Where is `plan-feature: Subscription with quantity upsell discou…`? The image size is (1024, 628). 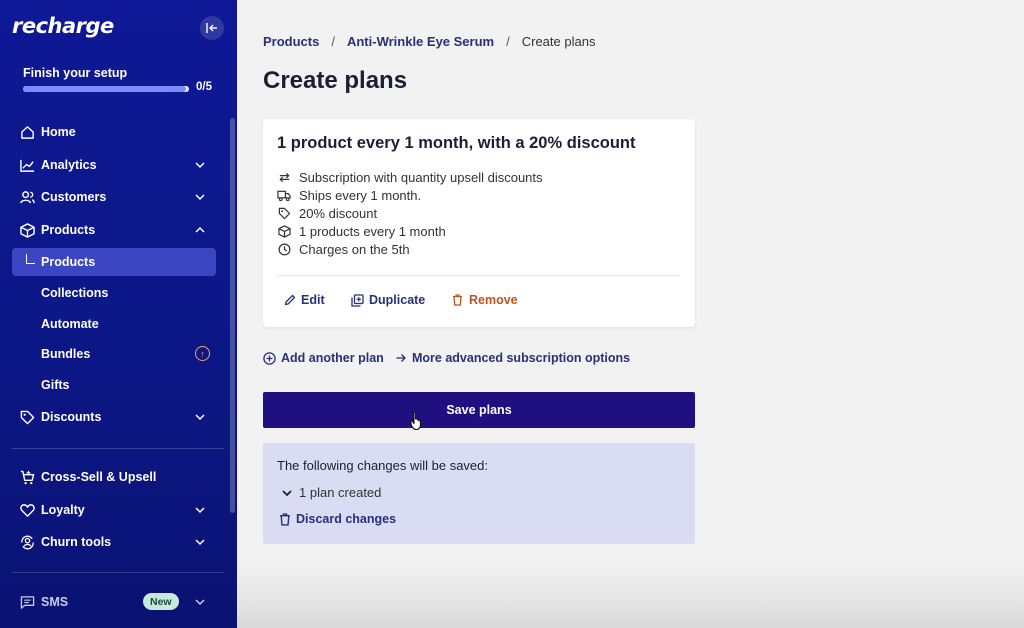
plan-feature: Subscription with quantity upsell discou… is located at coordinates (410, 177).